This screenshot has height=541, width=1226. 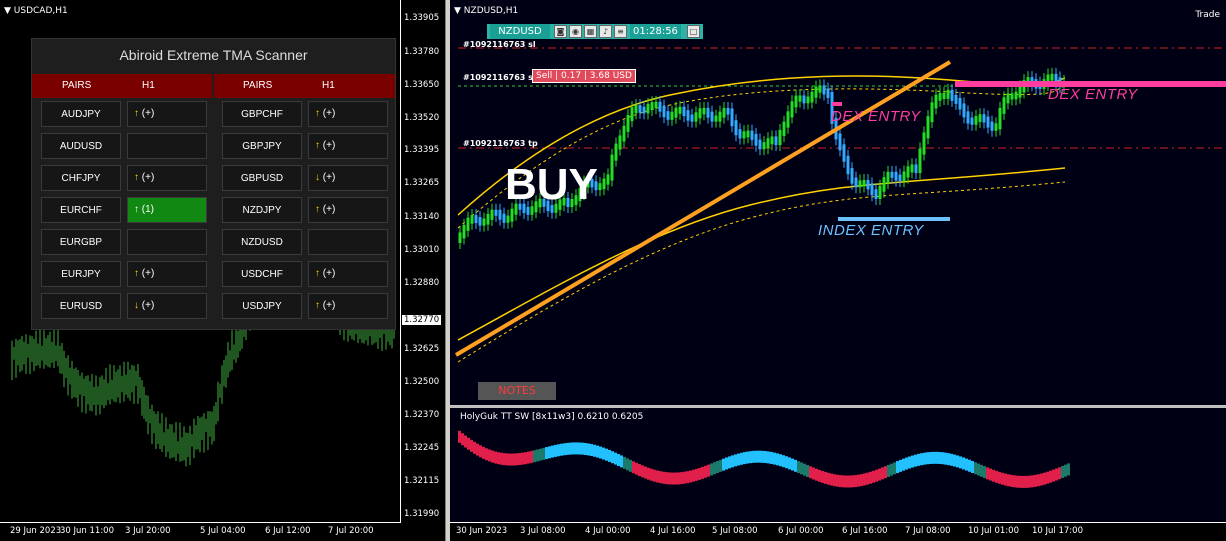 What do you see at coordinates (262, 274) in the screenshot?
I see `scanner-pair-cell-usdchf: USDCHF` at bounding box center [262, 274].